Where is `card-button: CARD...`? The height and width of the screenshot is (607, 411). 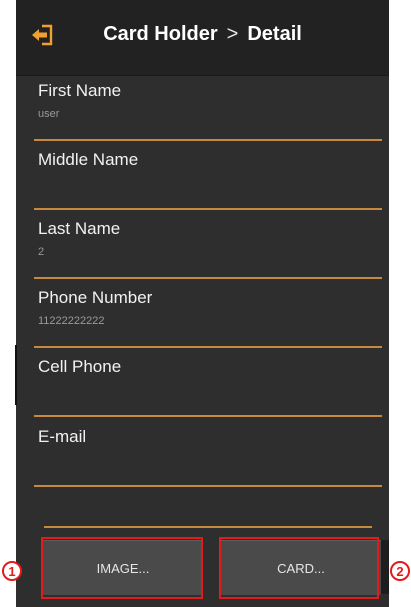 card-button: CARD... is located at coordinates (301, 567).